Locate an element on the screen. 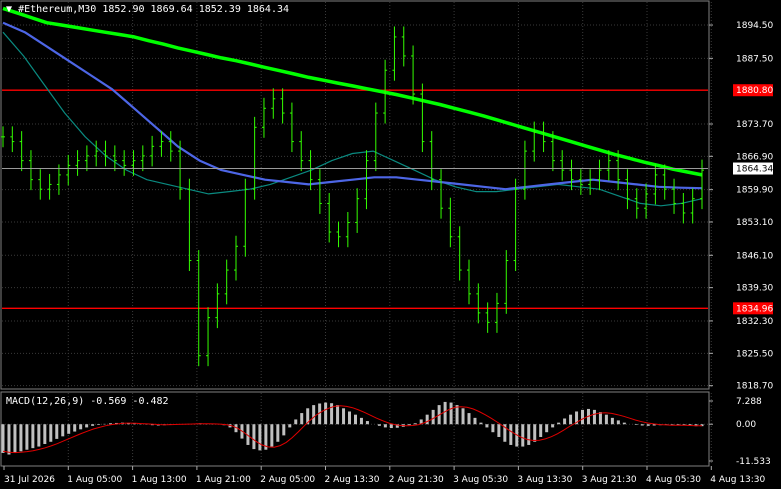  time-label: 1 Aug 21:00 is located at coordinates (223, 480).